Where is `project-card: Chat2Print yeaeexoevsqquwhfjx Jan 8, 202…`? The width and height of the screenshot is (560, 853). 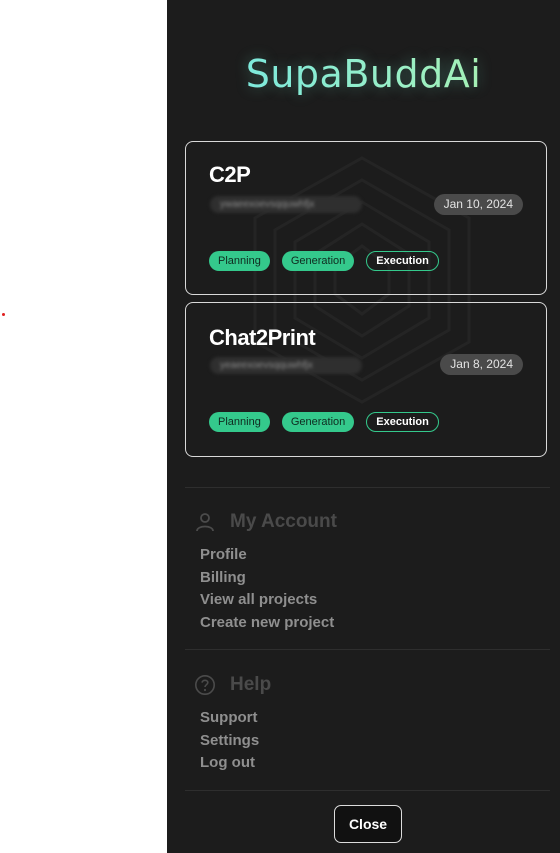
project-card: Chat2Print yeaeexoevsqquwhfjx Jan 8, 202… is located at coordinates (366, 379).